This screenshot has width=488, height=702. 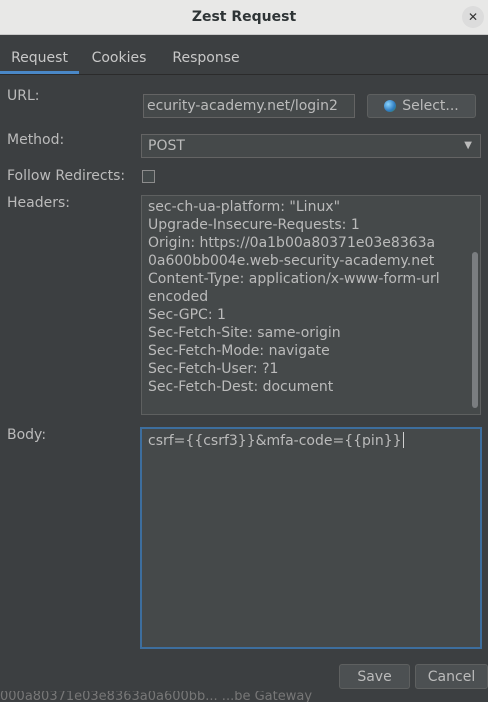 What do you see at coordinates (451, 676) in the screenshot?
I see `cancel-button: Cancel` at bounding box center [451, 676].